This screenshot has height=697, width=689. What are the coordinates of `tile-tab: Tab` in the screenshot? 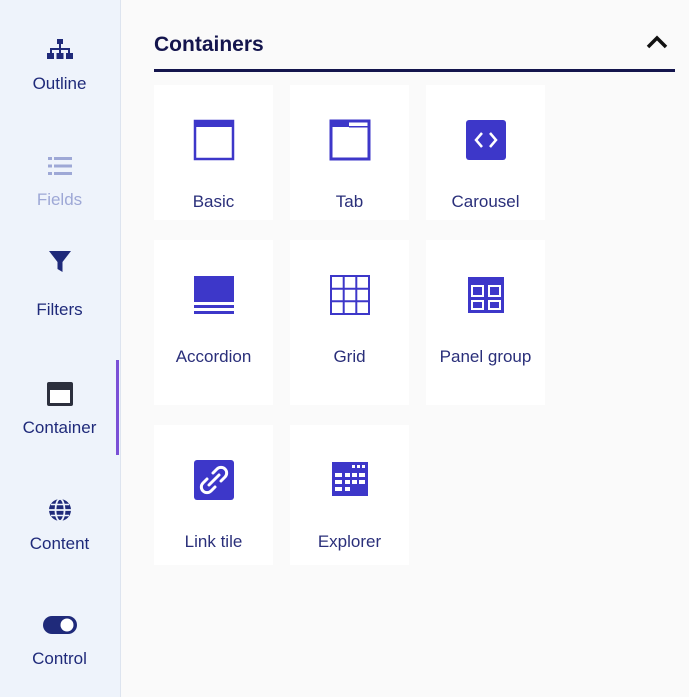 It's located at (349, 152).